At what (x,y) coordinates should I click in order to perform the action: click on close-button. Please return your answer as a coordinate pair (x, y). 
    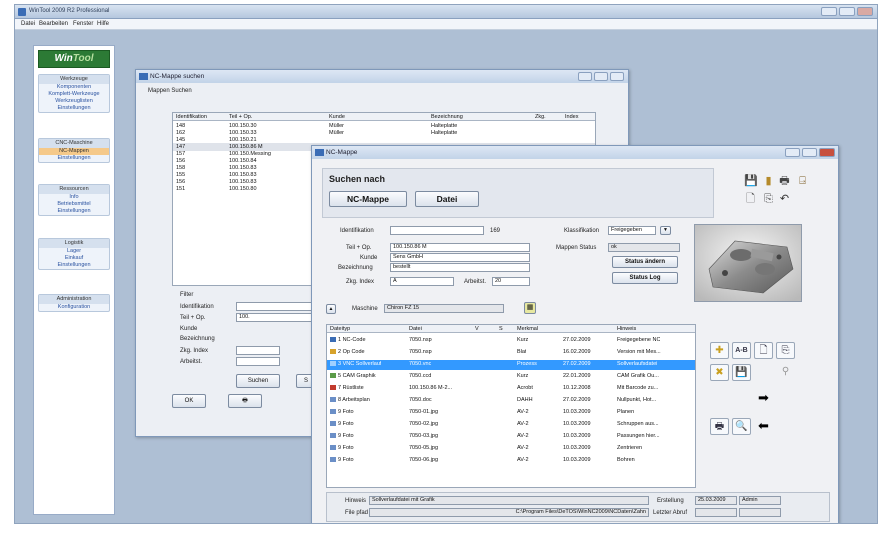
    Looking at the image, I should click on (865, 11).